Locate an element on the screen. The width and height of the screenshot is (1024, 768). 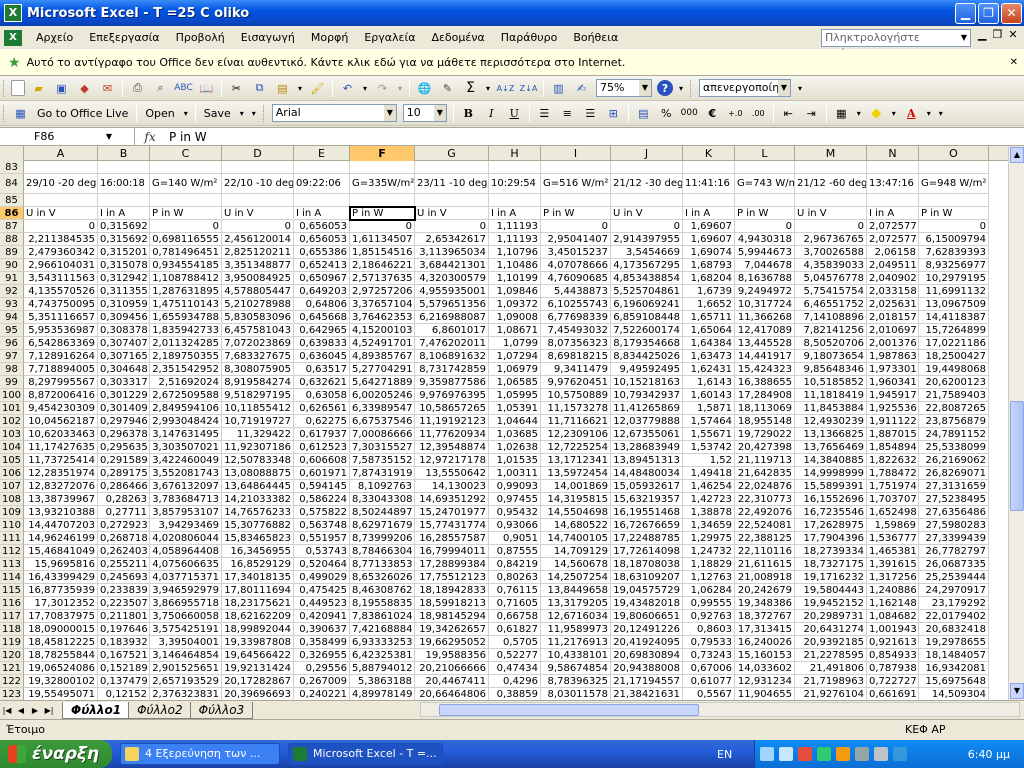
cell: 3,113965034 is located at coordinates (452, 252).